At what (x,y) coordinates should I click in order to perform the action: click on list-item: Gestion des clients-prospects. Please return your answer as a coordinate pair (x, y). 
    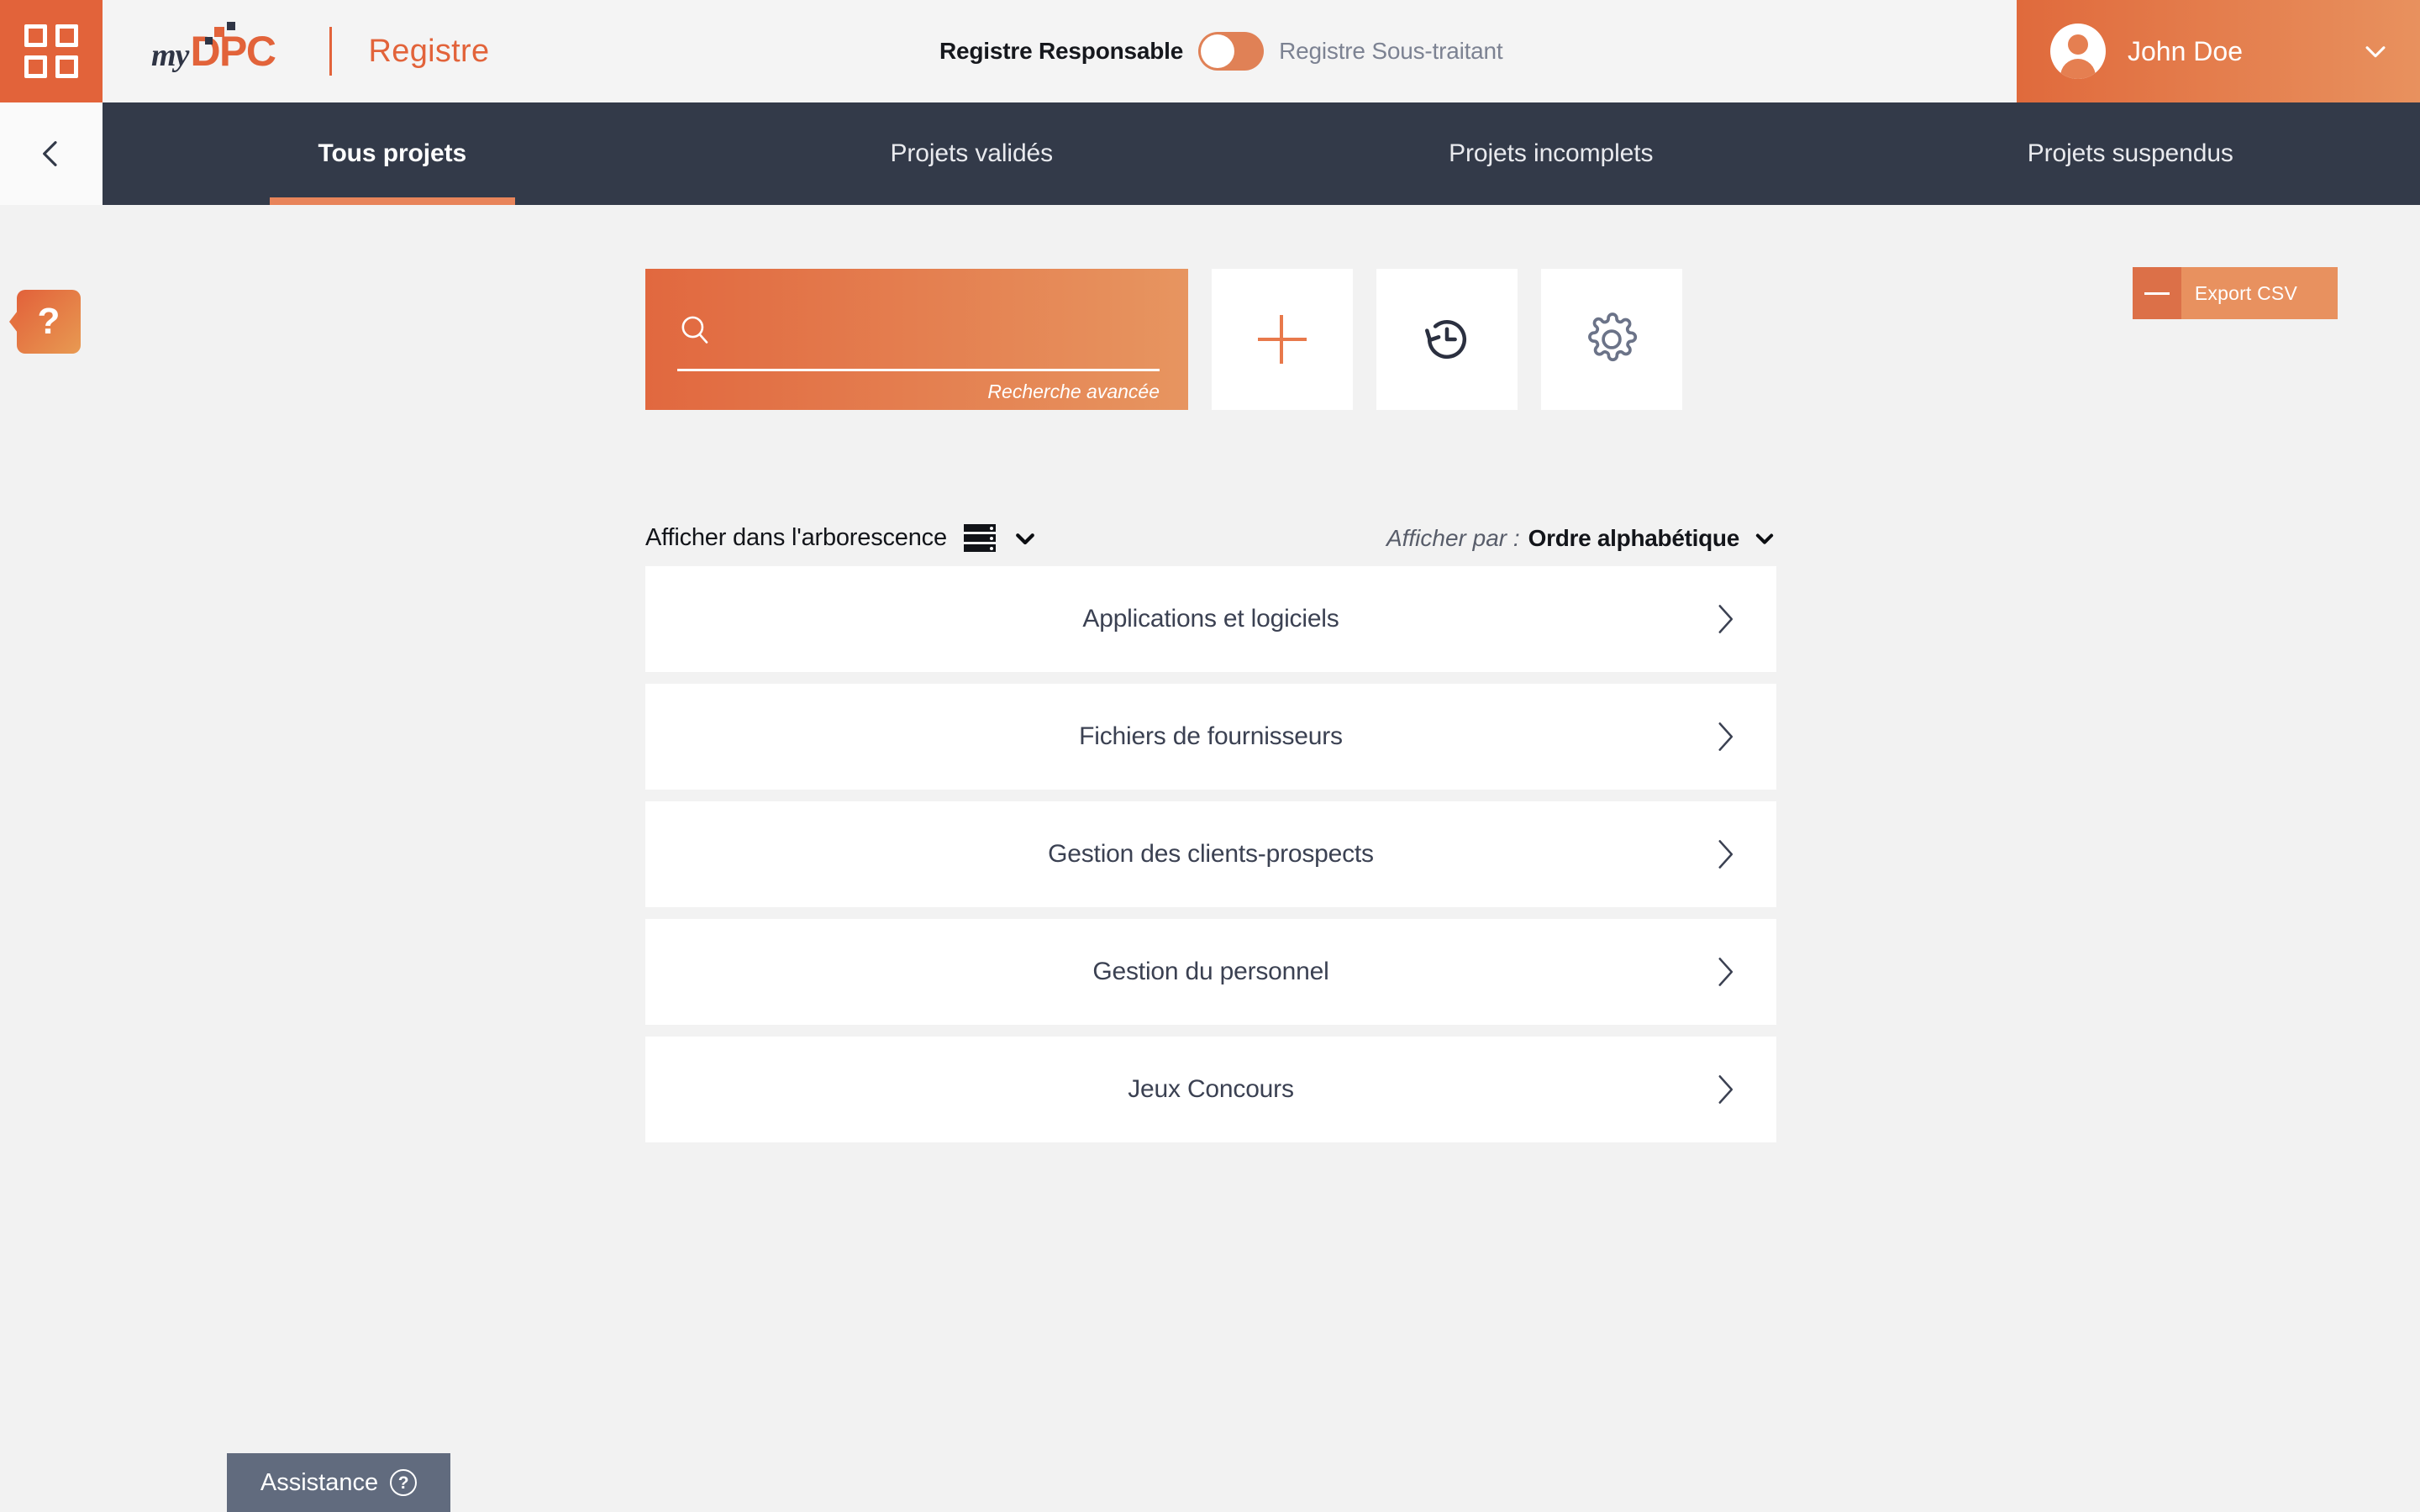
    Looking at the image, I should click on (1210, 854).